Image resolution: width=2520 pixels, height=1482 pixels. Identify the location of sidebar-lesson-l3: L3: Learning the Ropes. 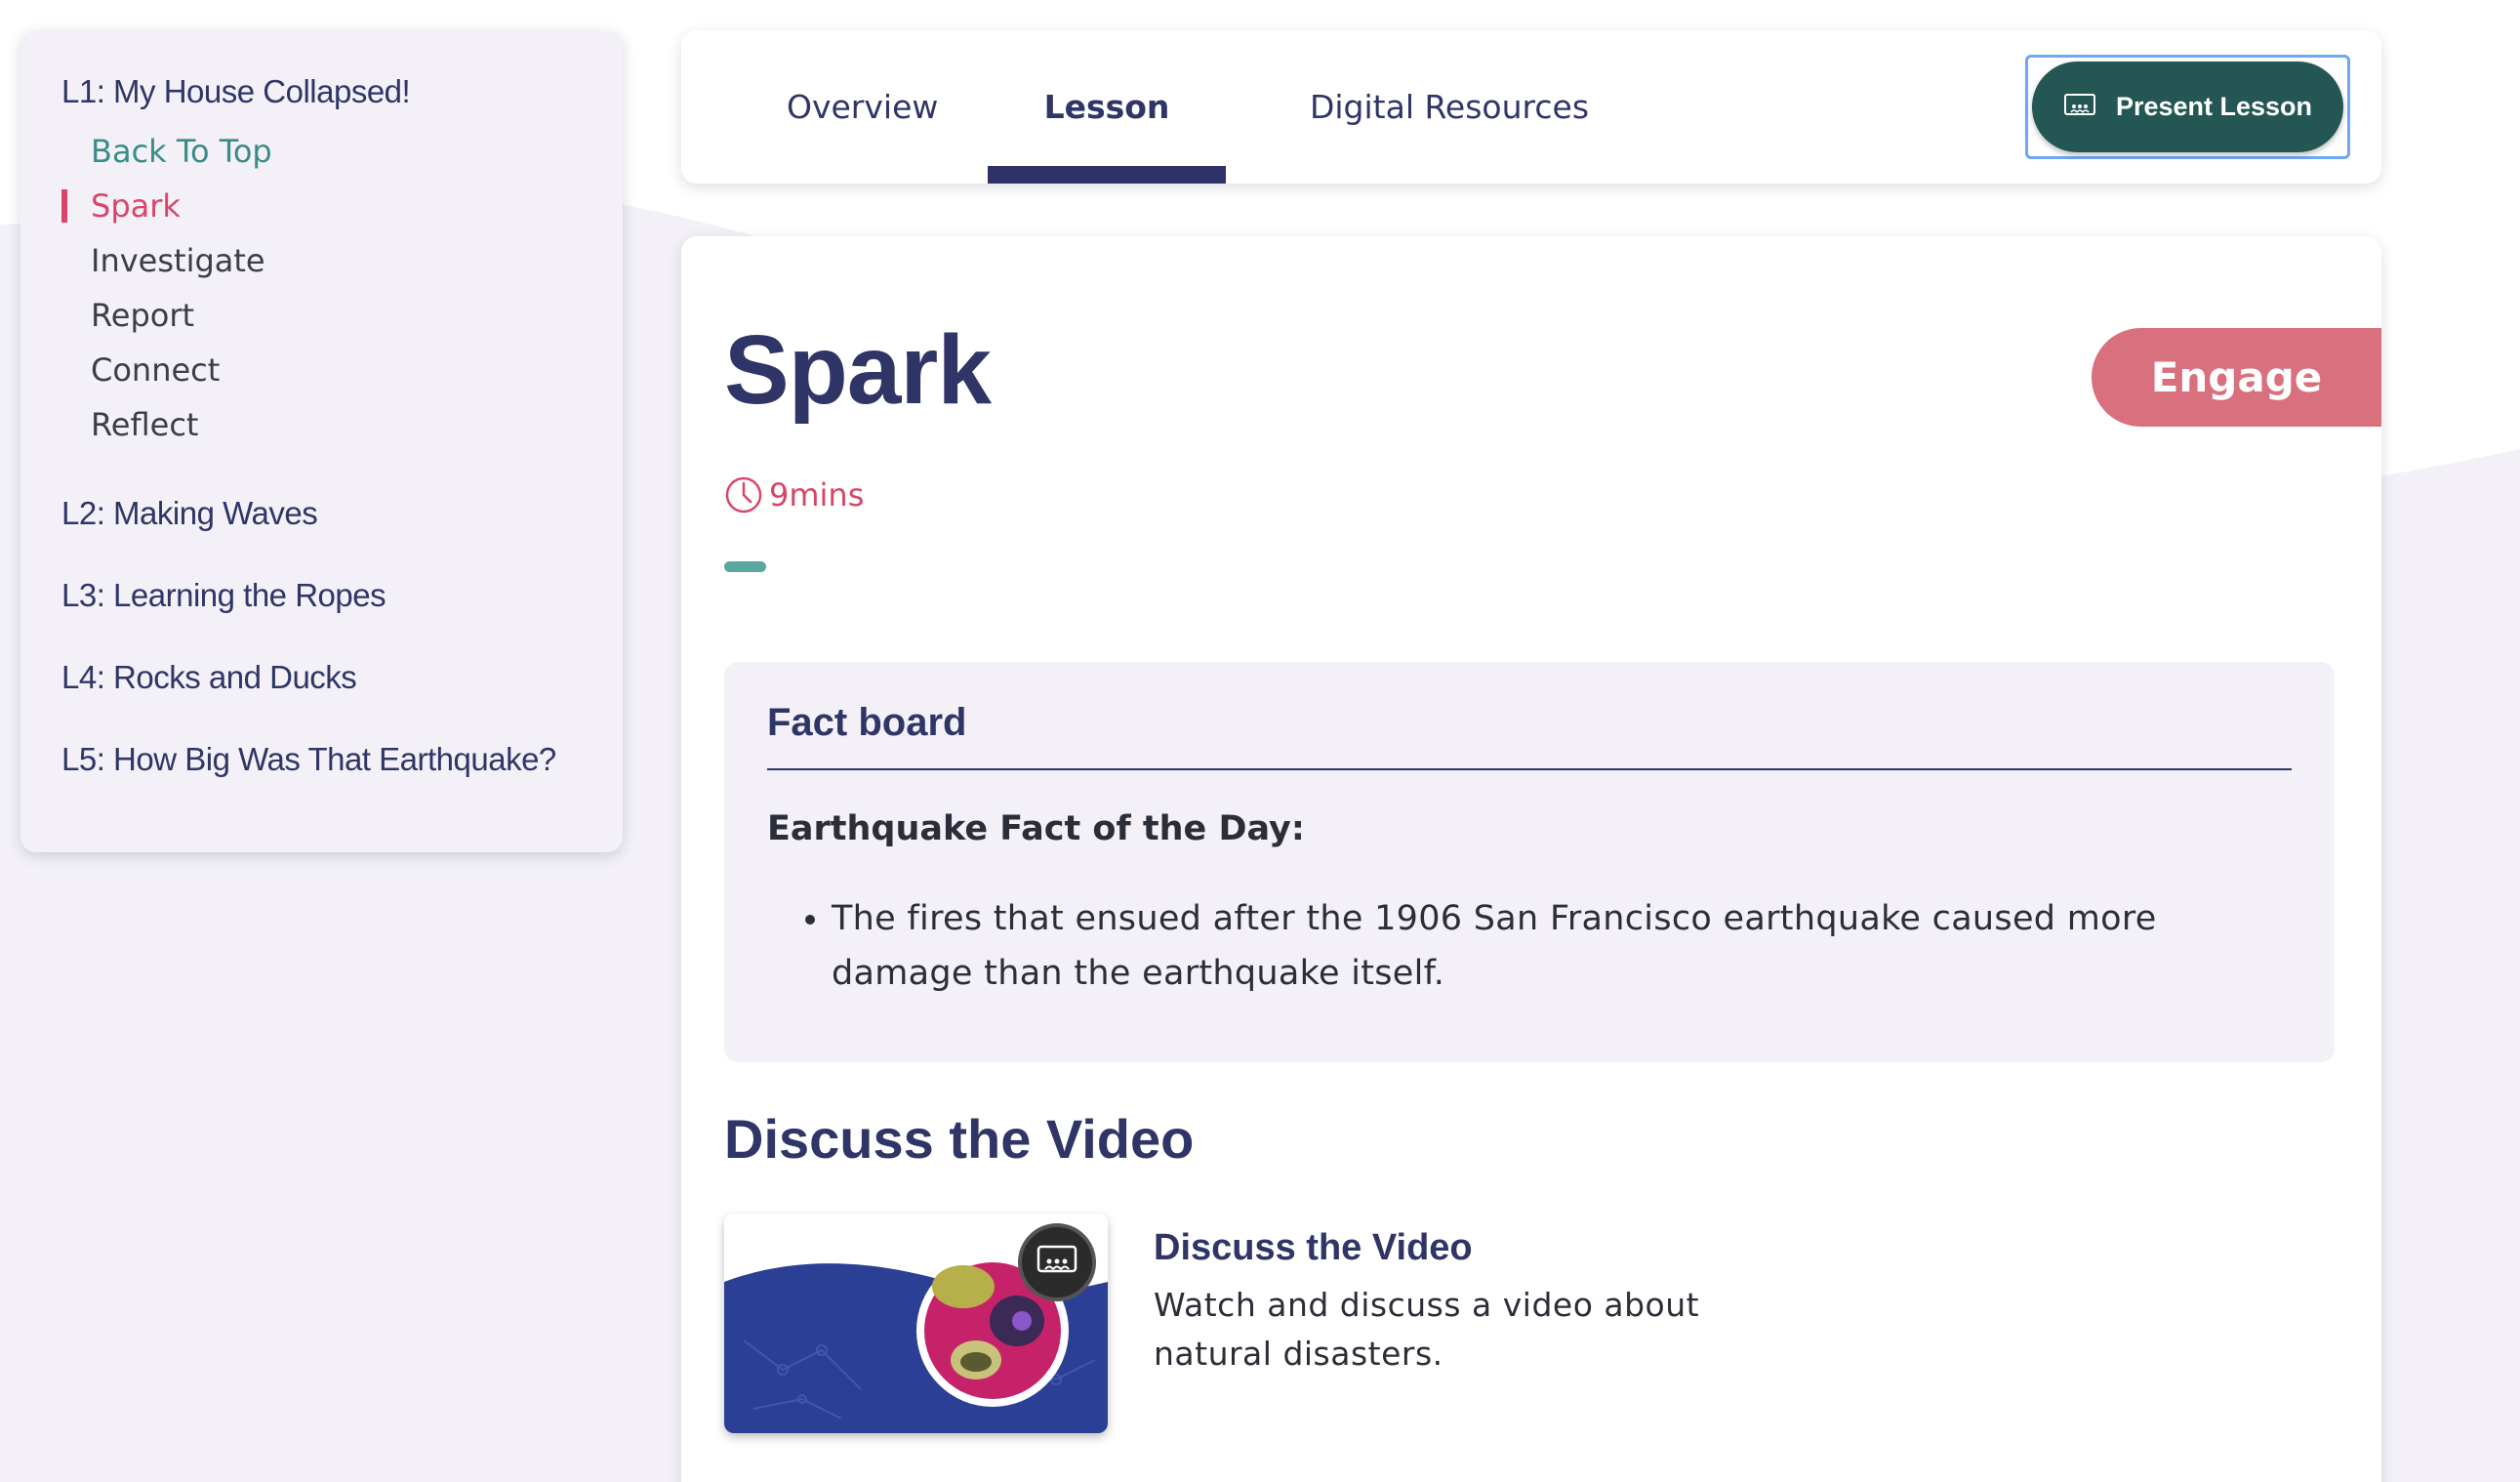
(342, 596).